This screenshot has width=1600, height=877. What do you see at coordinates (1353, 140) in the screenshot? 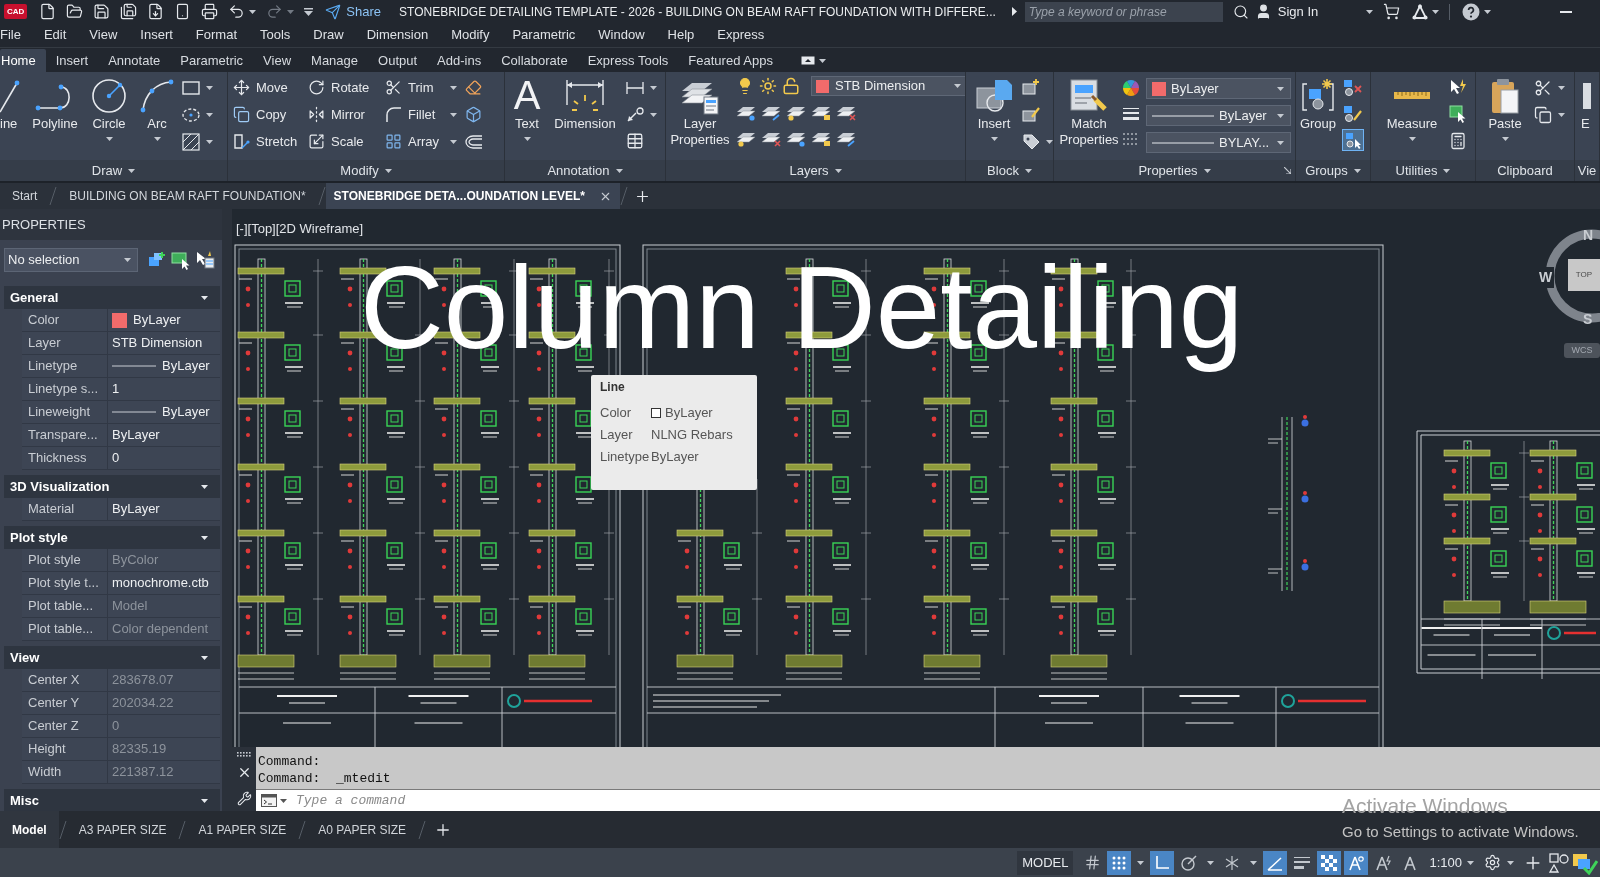
I see `group-selection-toggle` at bounding box center [1353, 140].